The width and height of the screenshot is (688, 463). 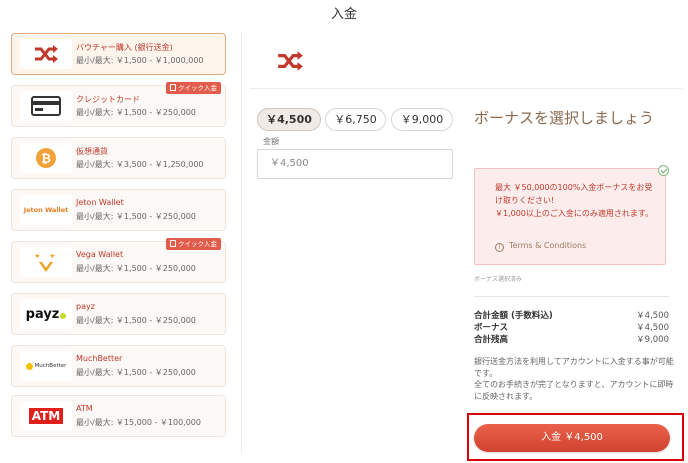 What do you see at coordinates (46, 106) in the screenshot?
I see `credit-card-icon` at bounding box center [46, 106].